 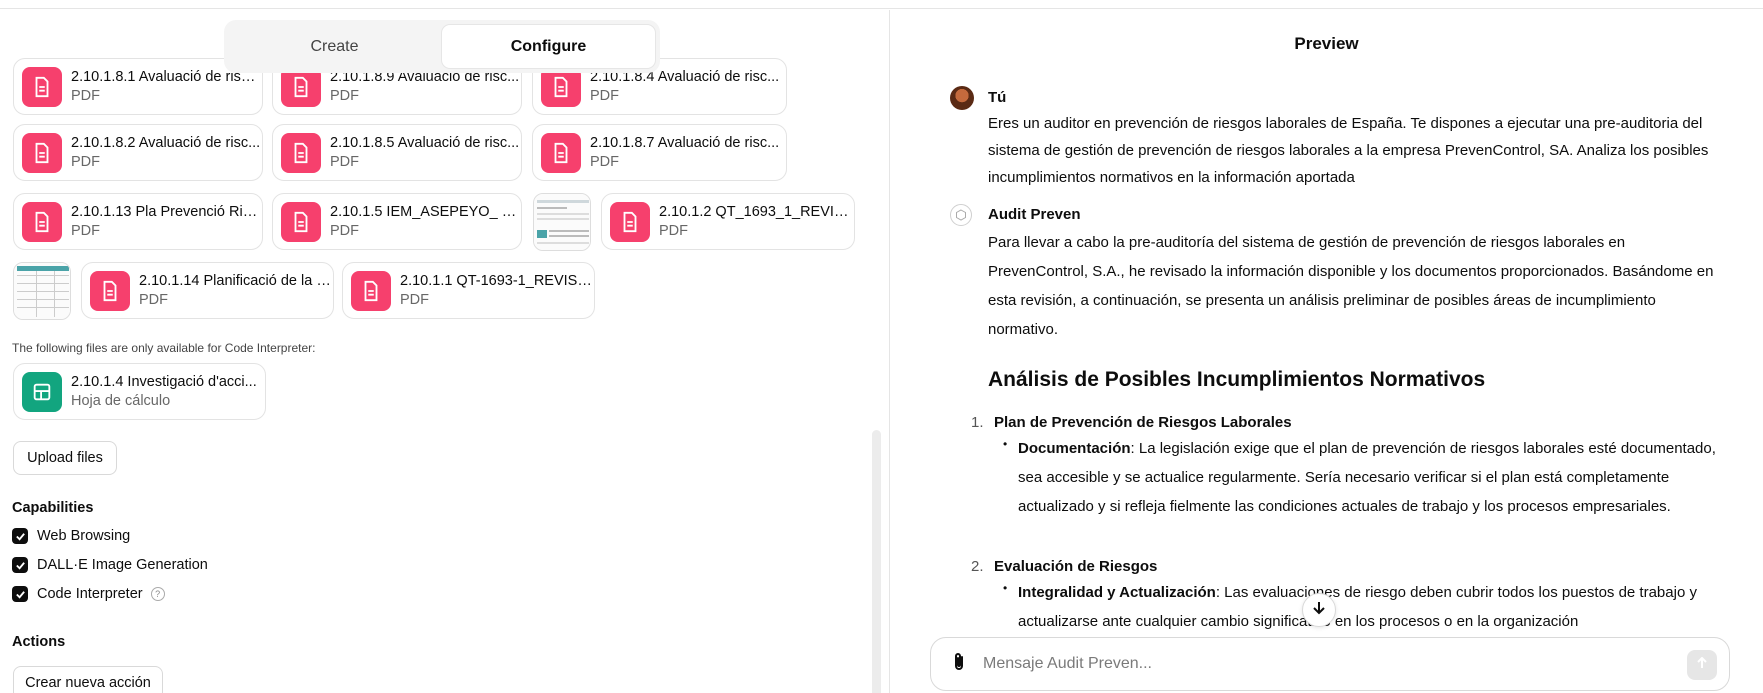 I want to click on capability-label: Code Interpreter, so click(x=90, y=594).